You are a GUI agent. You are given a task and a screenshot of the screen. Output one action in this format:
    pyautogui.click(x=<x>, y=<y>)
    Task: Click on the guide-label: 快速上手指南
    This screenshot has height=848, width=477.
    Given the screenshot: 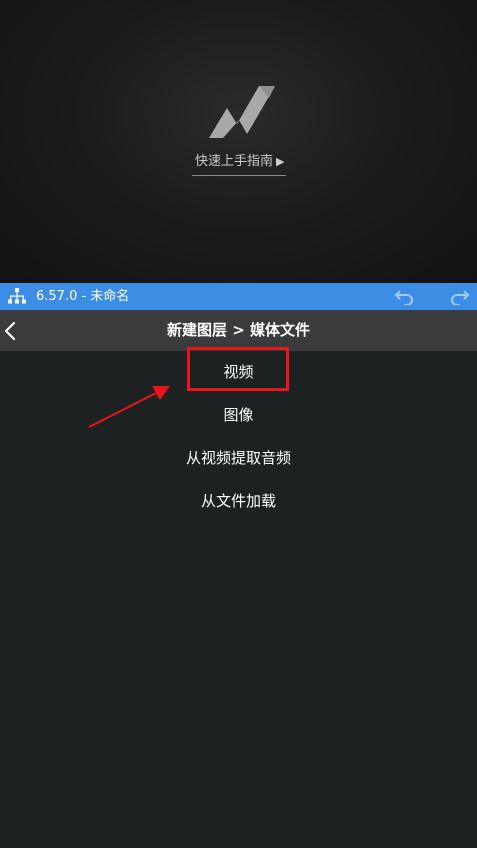 What is the action you would take?
    pyautogui.click(x=234, y=161)
    